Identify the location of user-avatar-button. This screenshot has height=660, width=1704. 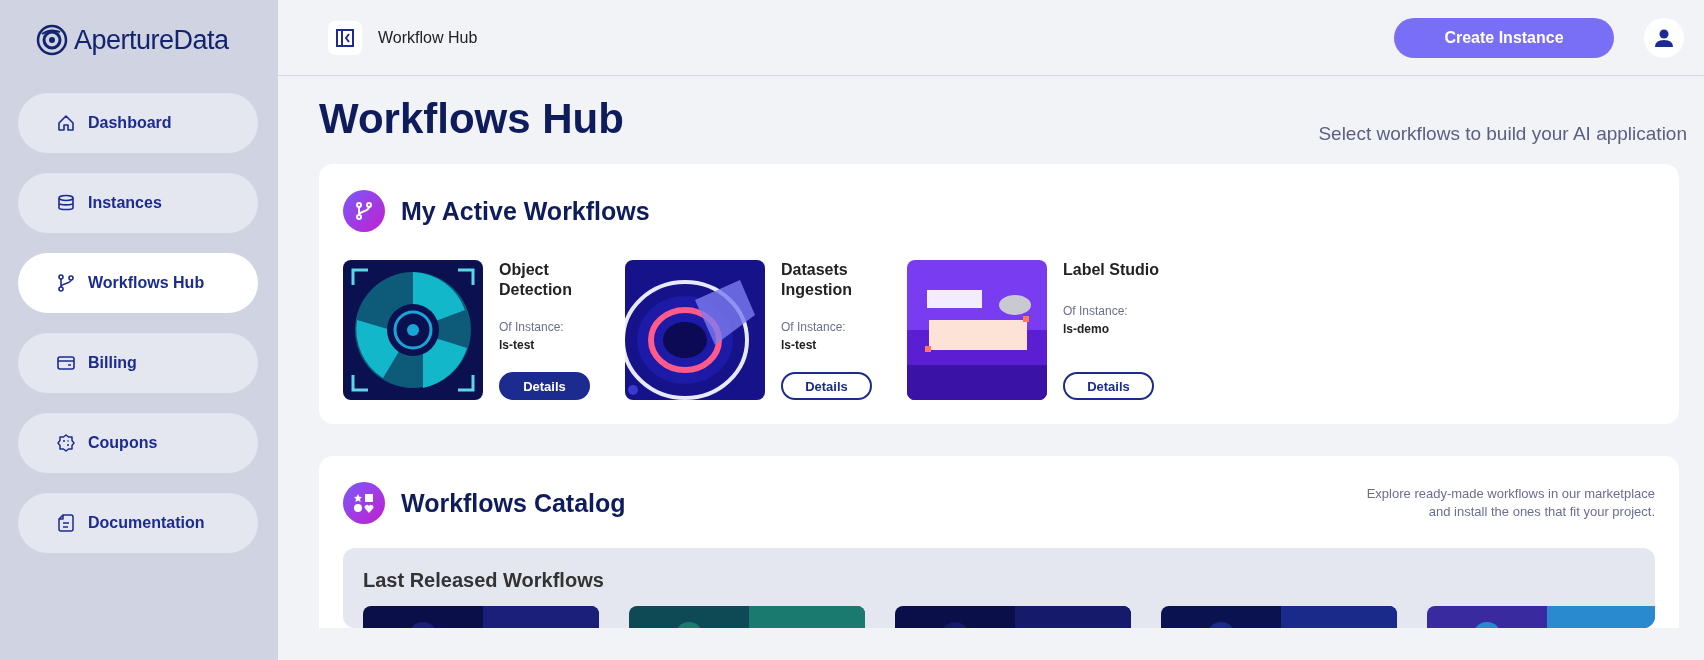
(1664, 37).